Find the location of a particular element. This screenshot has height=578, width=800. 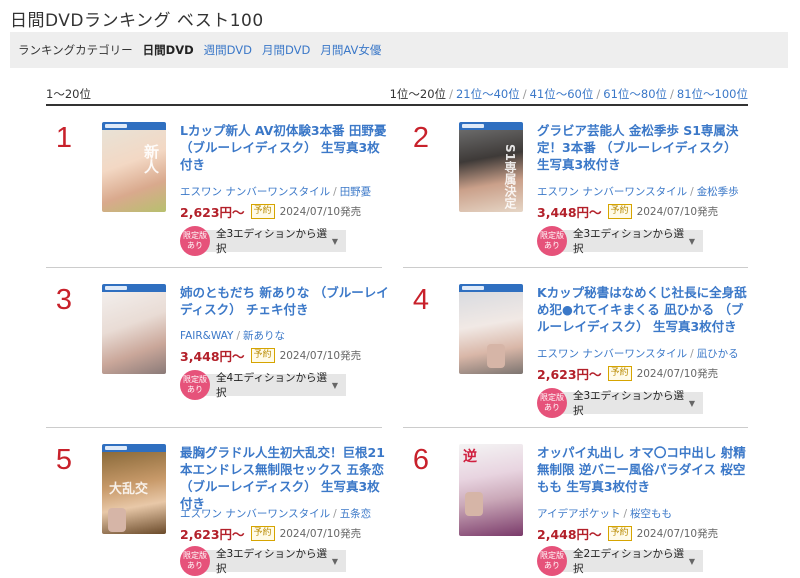

pager-range-21-40: 21位〜40位 is located at coordinates (488, 94).